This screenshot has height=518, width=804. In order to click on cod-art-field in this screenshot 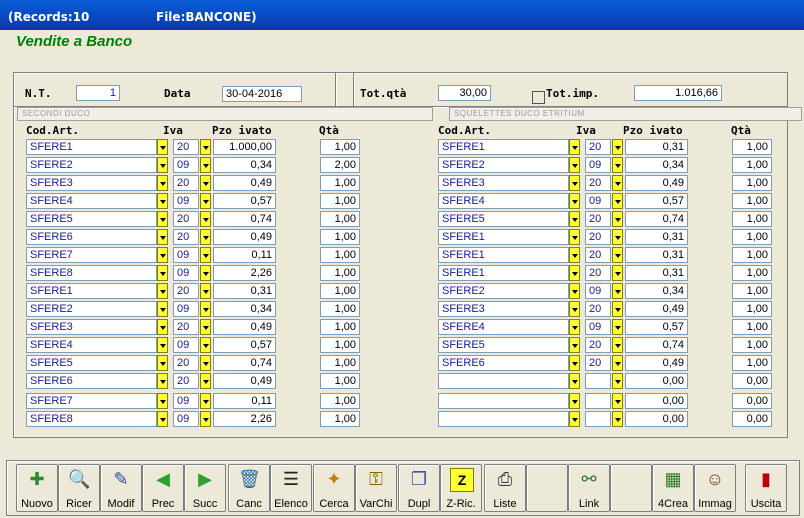, I will do `click(503, 381)`.